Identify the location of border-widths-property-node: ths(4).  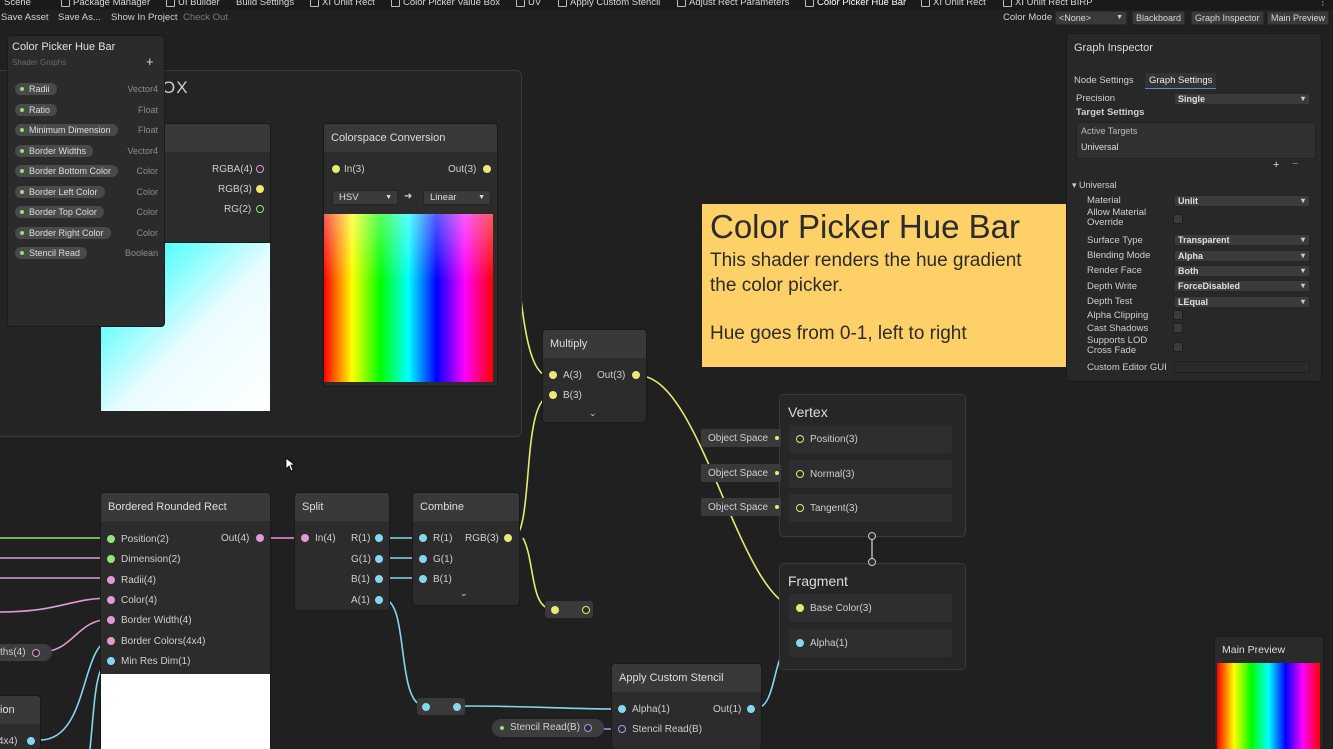
(26, 652).